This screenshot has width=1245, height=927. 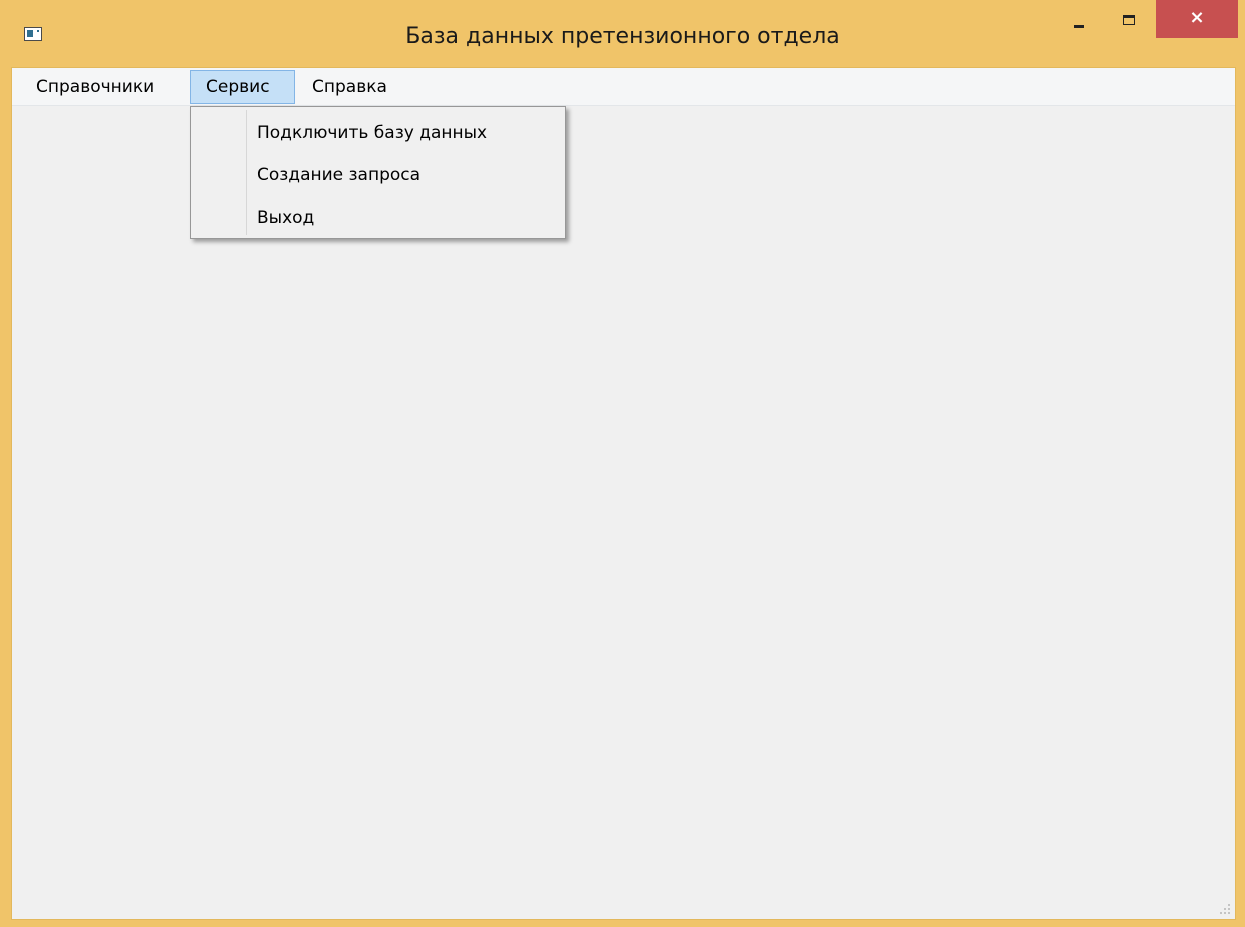 I want to click on maximize-icon, so click(x=1129, y=20).